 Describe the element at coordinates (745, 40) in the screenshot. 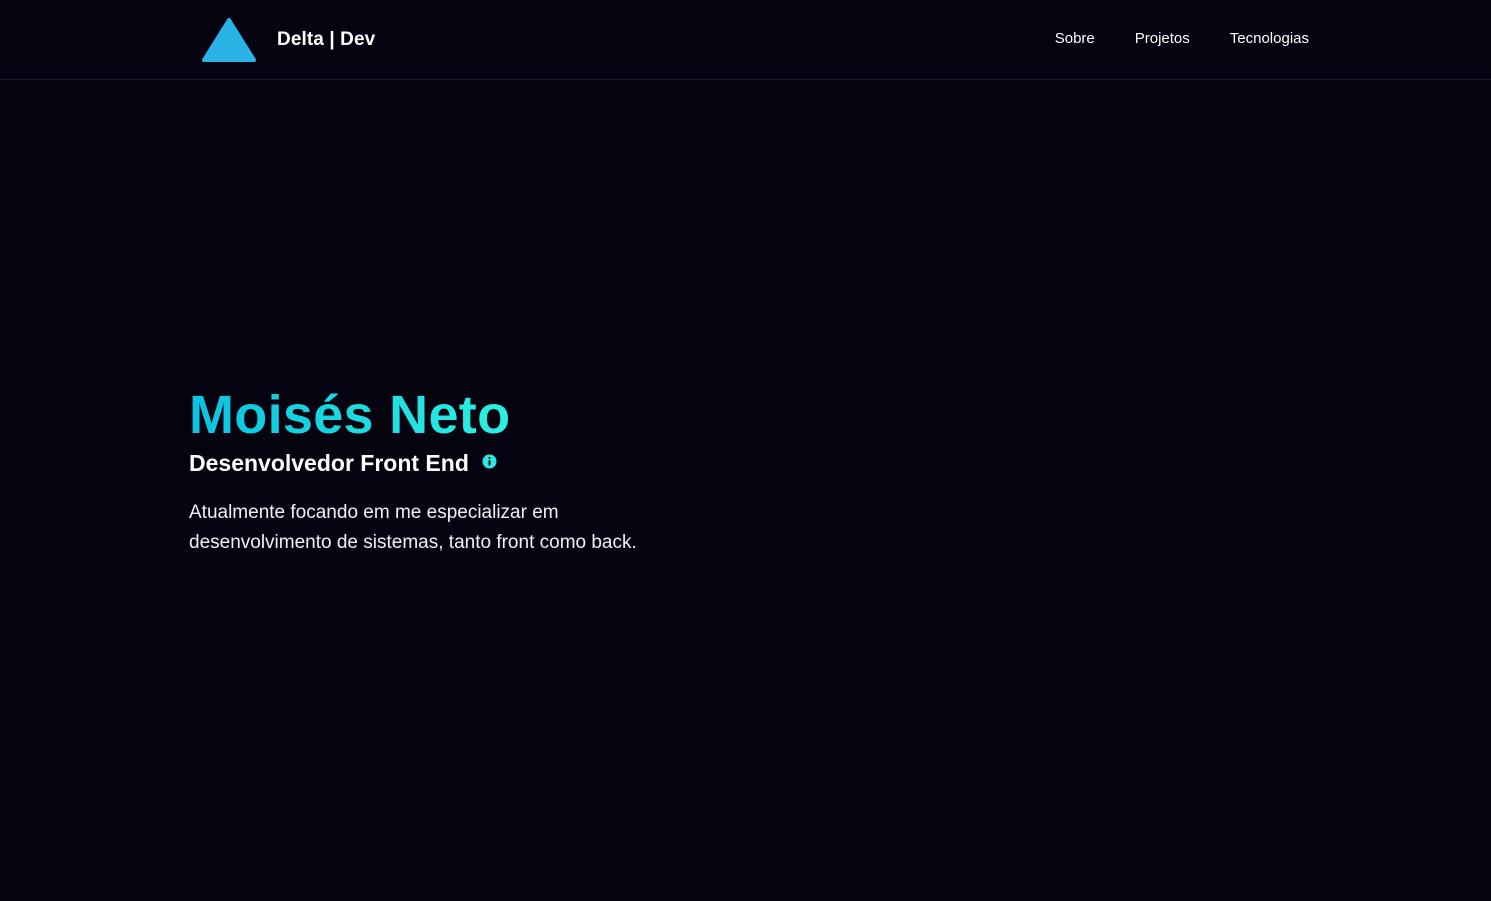

I see `site-header: Delta | Dev Sobre Projetos Tecnologias` at that location.